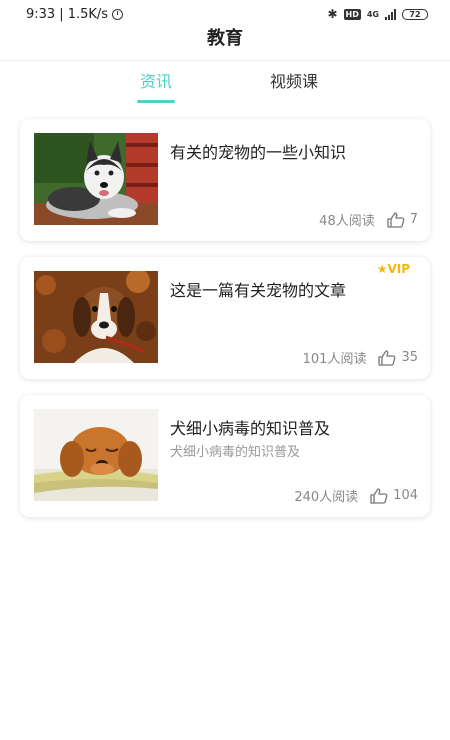 The width and height of the screenshot is (450, 740). I want to click on article-meta: 48人阅读 7, so click(368, 219).